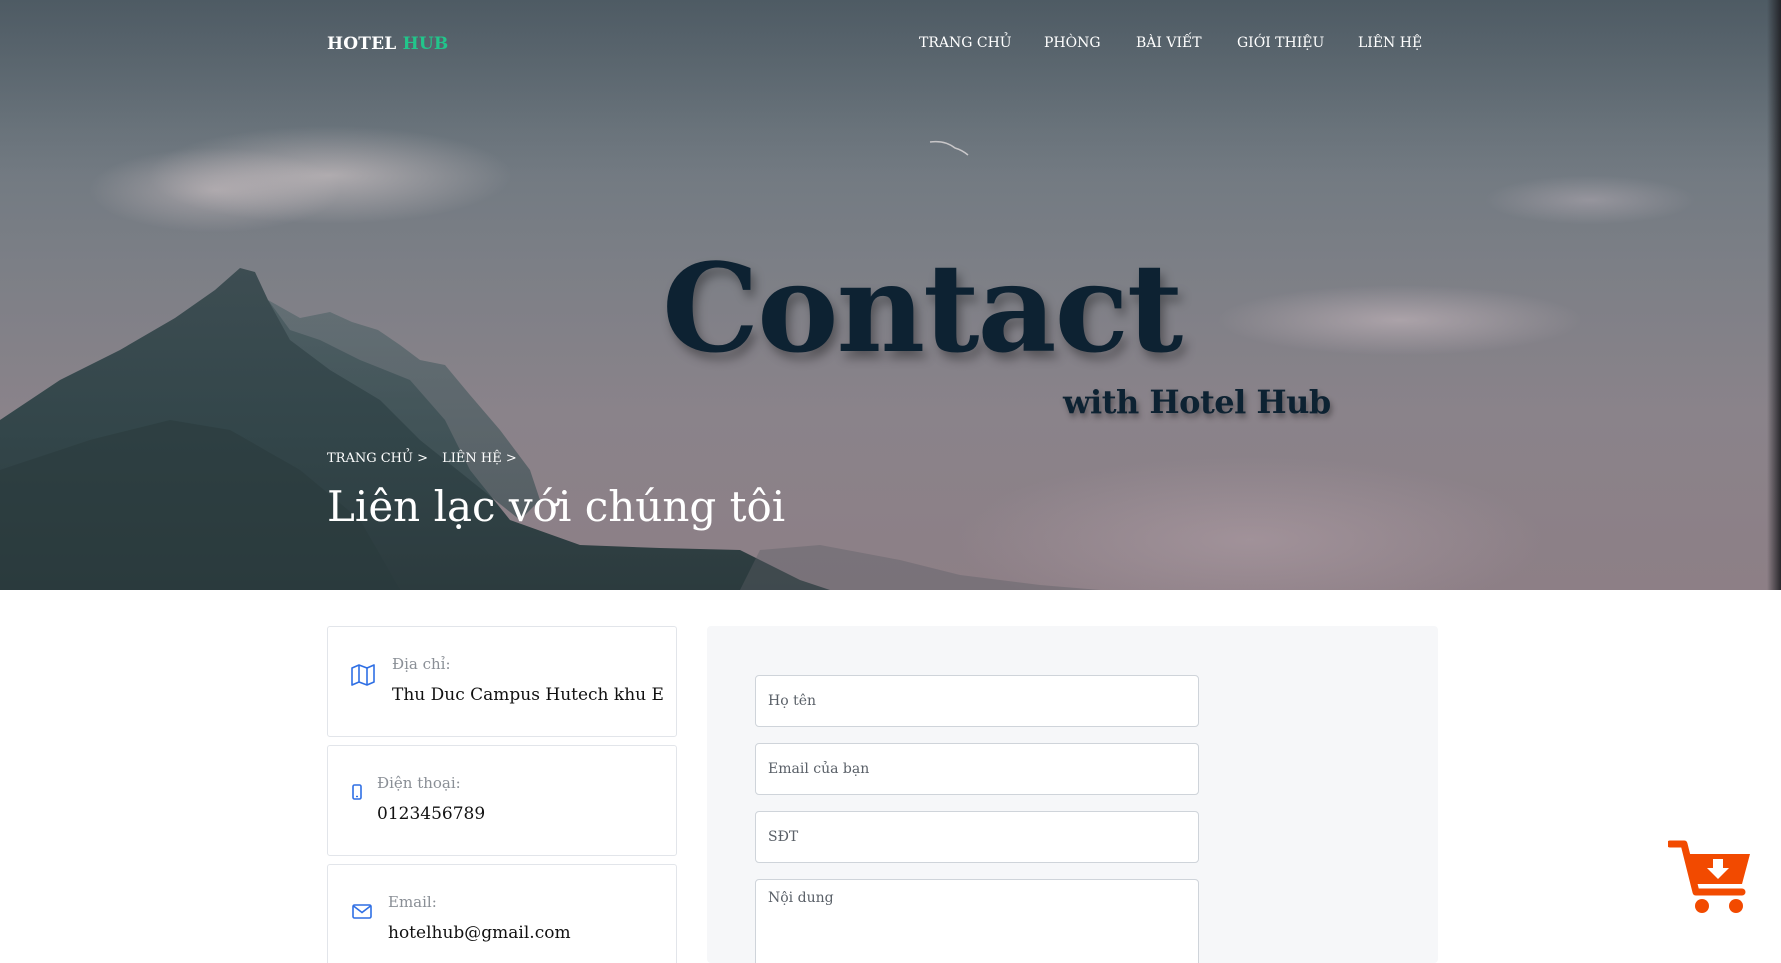 Image resolution: width=1781 pixels, height=963 pixels. What do you see at coordinates (977, 701) in the screenshot?
I see `name-input` at bounding box center [977, 701].